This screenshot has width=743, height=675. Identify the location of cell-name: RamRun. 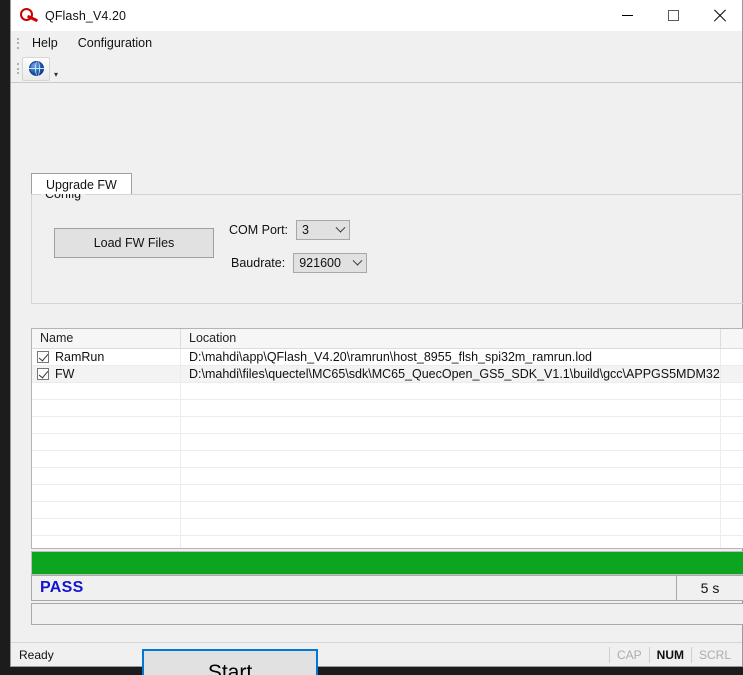
(106, 357).